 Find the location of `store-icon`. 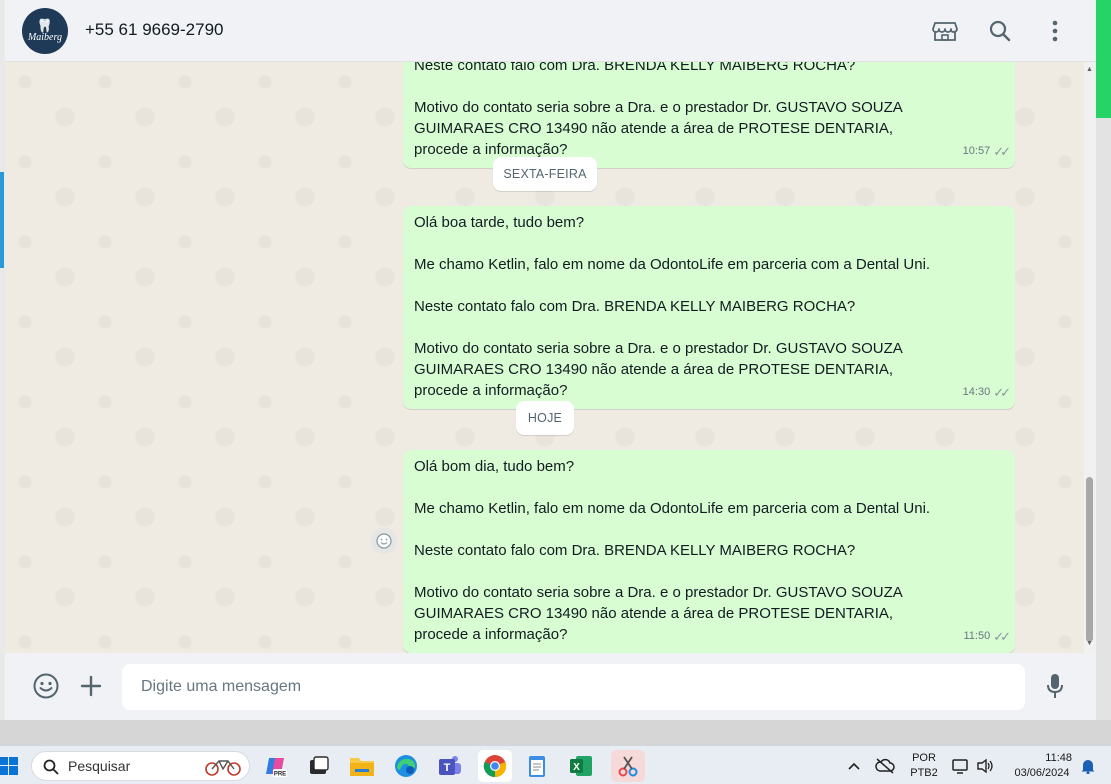

store-icon is located at coordinates (945, 31).